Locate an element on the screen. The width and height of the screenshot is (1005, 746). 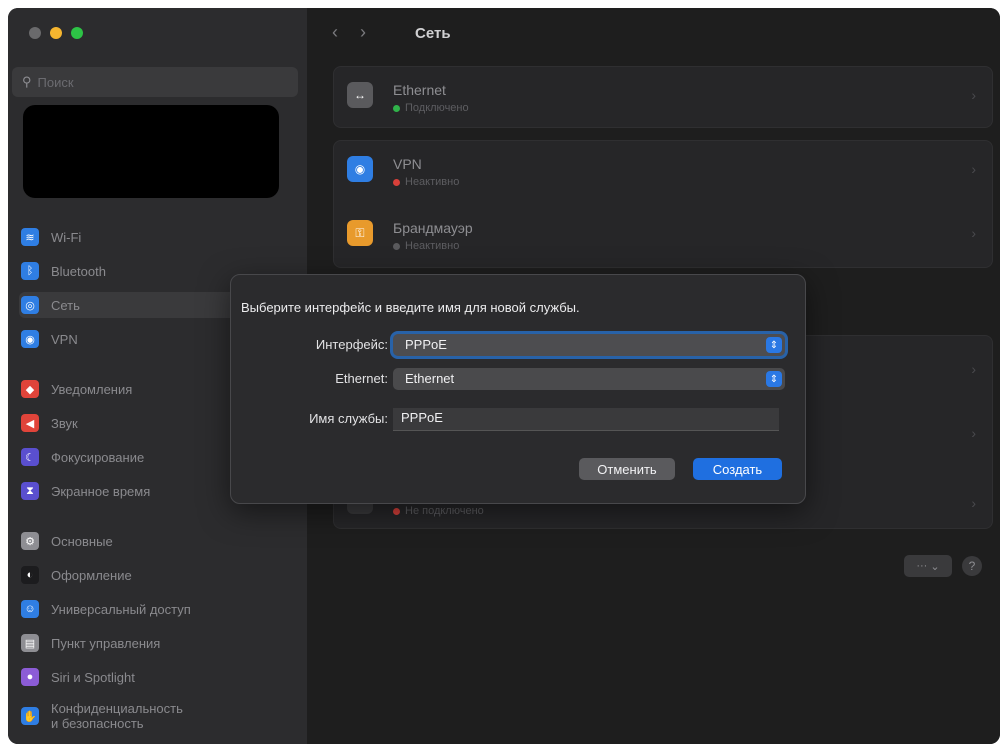
help-button: ? is located at coordinates (972, 566).